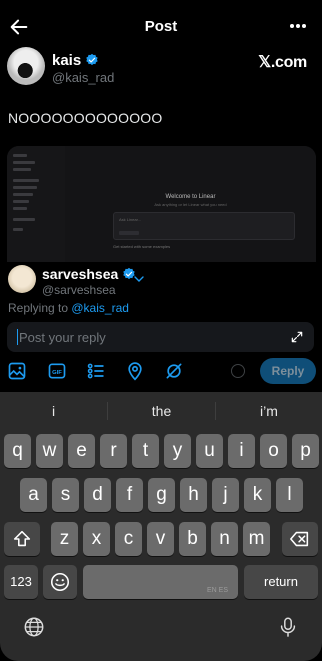  What do you see at coordinates (269, 411) in the screenshot?
I see `suggestion-3: i’m` at bounding box center [269, 411].